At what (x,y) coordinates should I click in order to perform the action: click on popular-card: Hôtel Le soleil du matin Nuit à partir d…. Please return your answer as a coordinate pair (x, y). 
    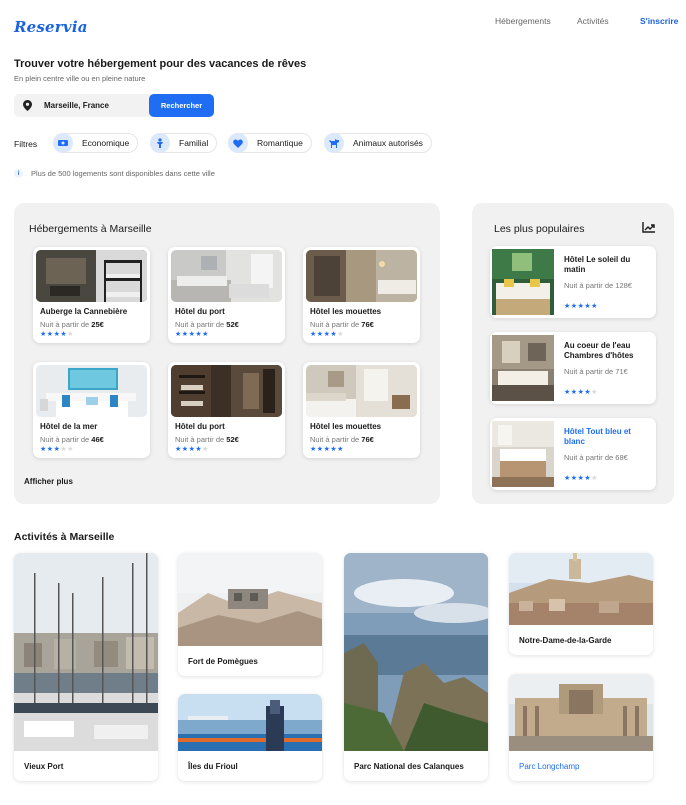
    Looking at the image, I should click on (573, 282).